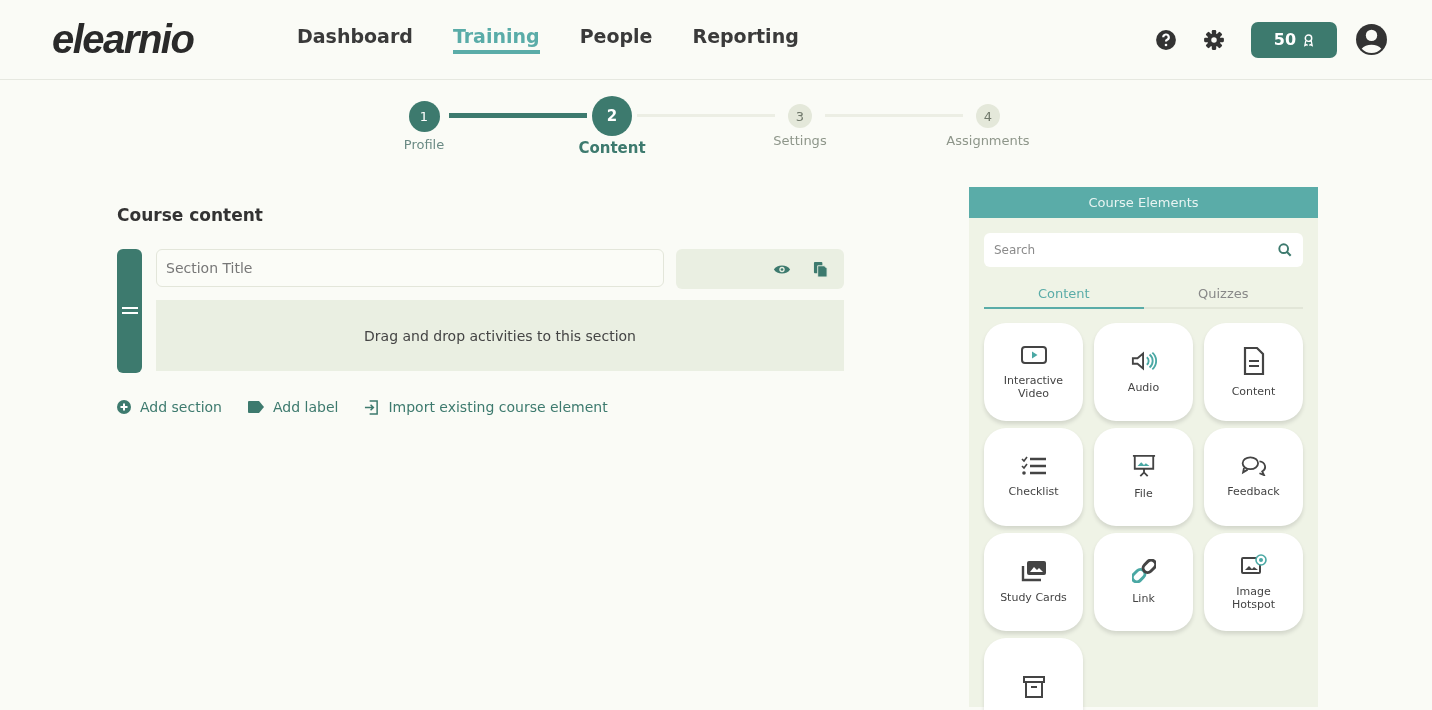 This screenshot has width=1432, height=710. I want to click on step-label: Assignments, so click(988, 140).